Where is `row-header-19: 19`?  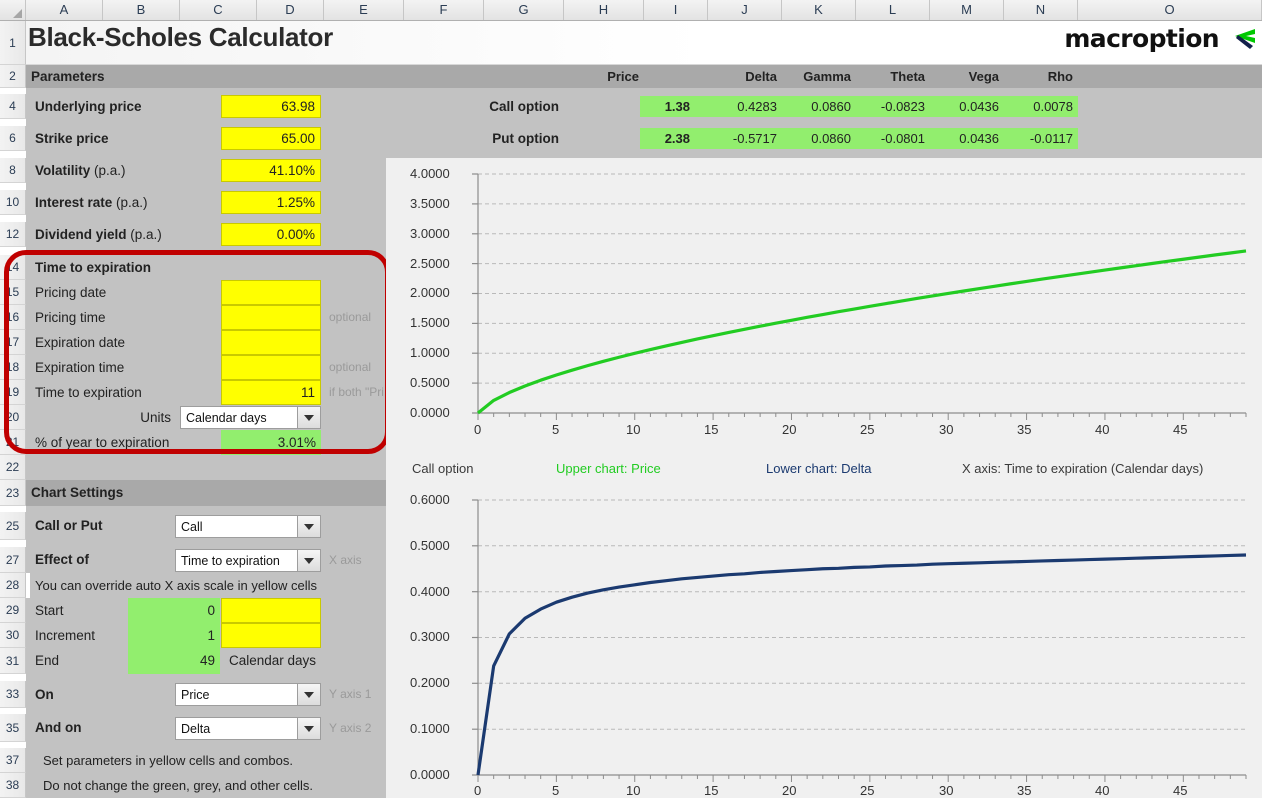
row-header-19: 19 is located at coordinates (13, 392).